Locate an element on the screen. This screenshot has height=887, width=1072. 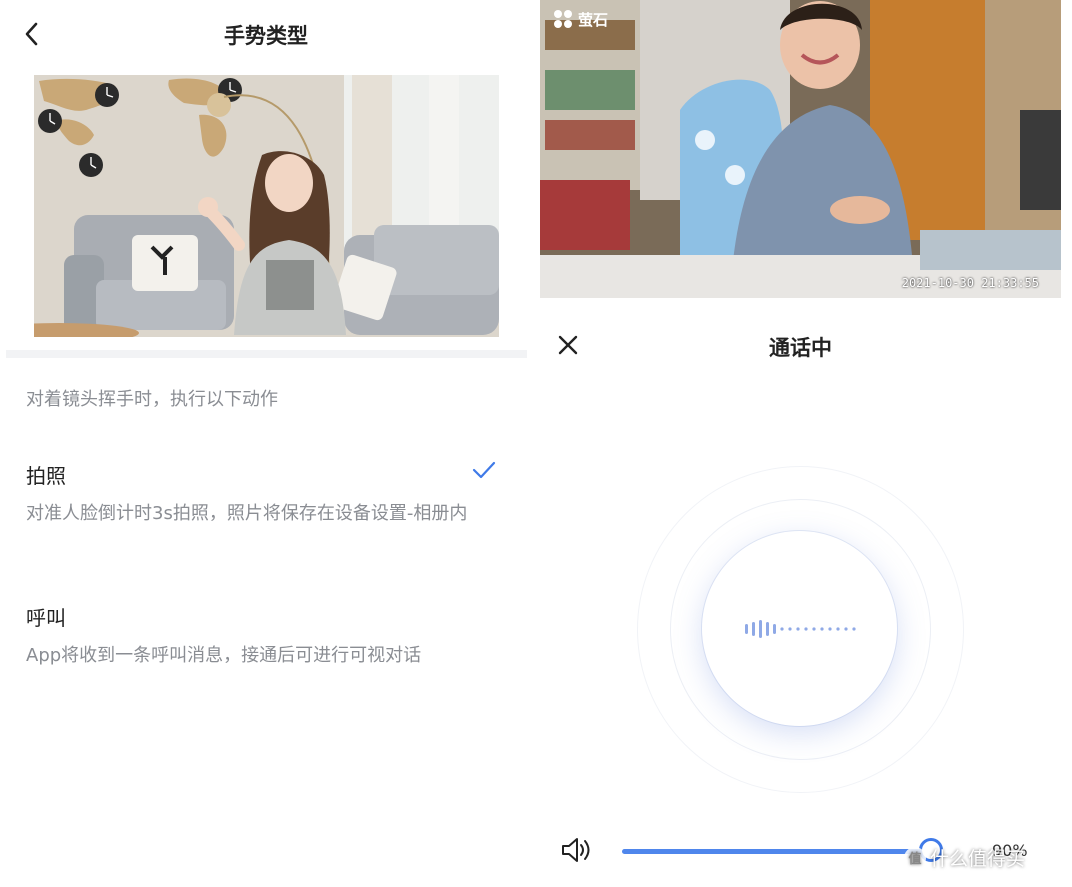
option-photo-description: 对准人脸倒计时3s拍照，照片将保存在设备设置-相册内 is located at coordinates (247, 513).